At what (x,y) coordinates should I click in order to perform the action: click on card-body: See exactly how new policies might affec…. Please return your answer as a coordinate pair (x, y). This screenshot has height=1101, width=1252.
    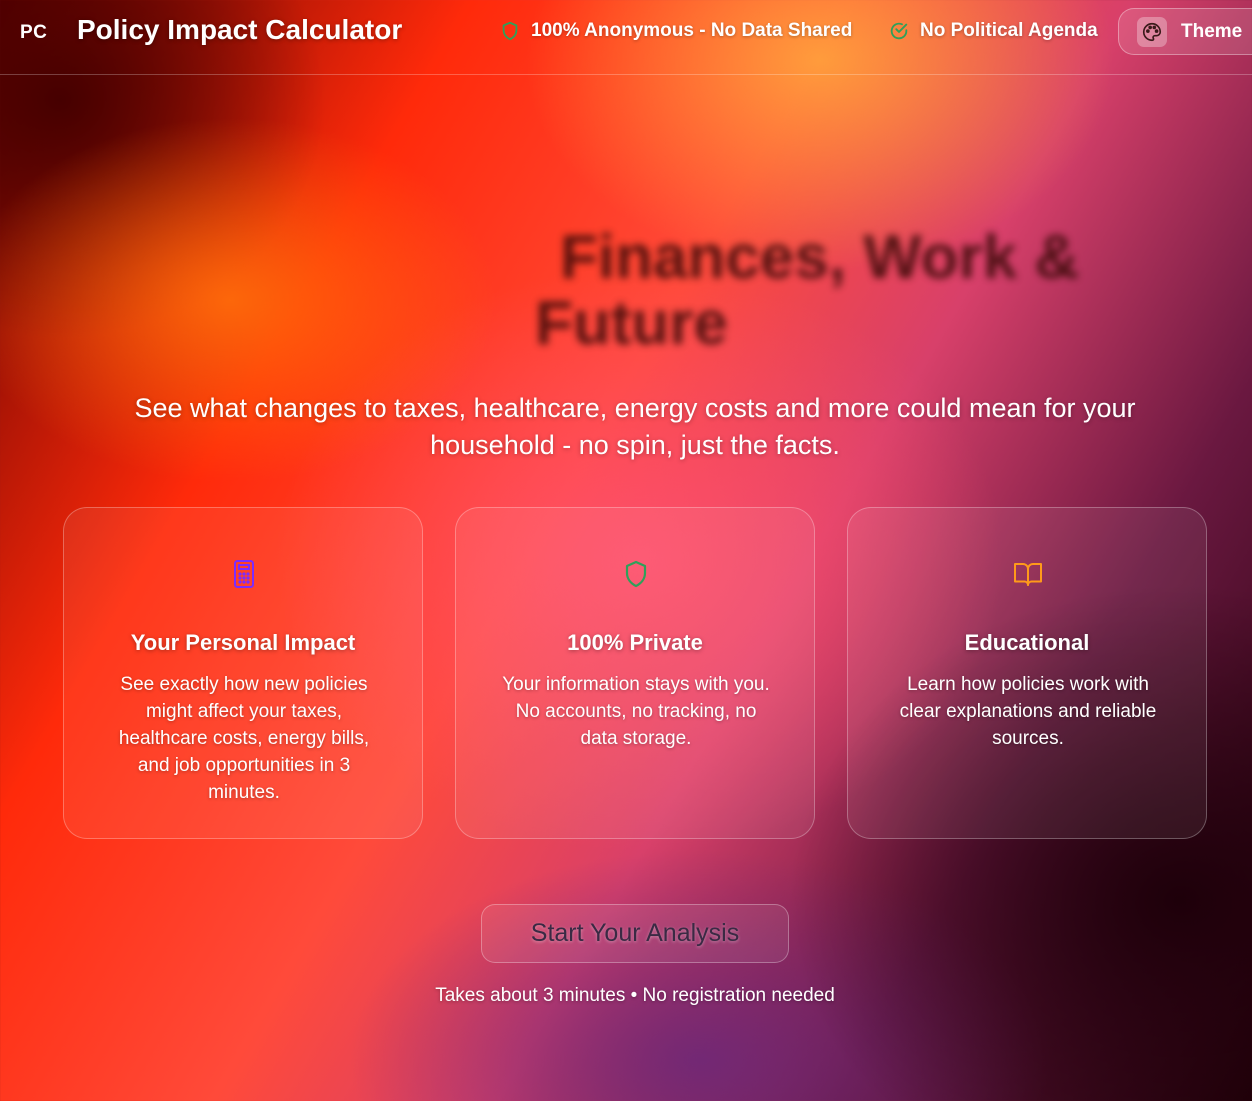
    Looking at the image, I should click on (244, 738).